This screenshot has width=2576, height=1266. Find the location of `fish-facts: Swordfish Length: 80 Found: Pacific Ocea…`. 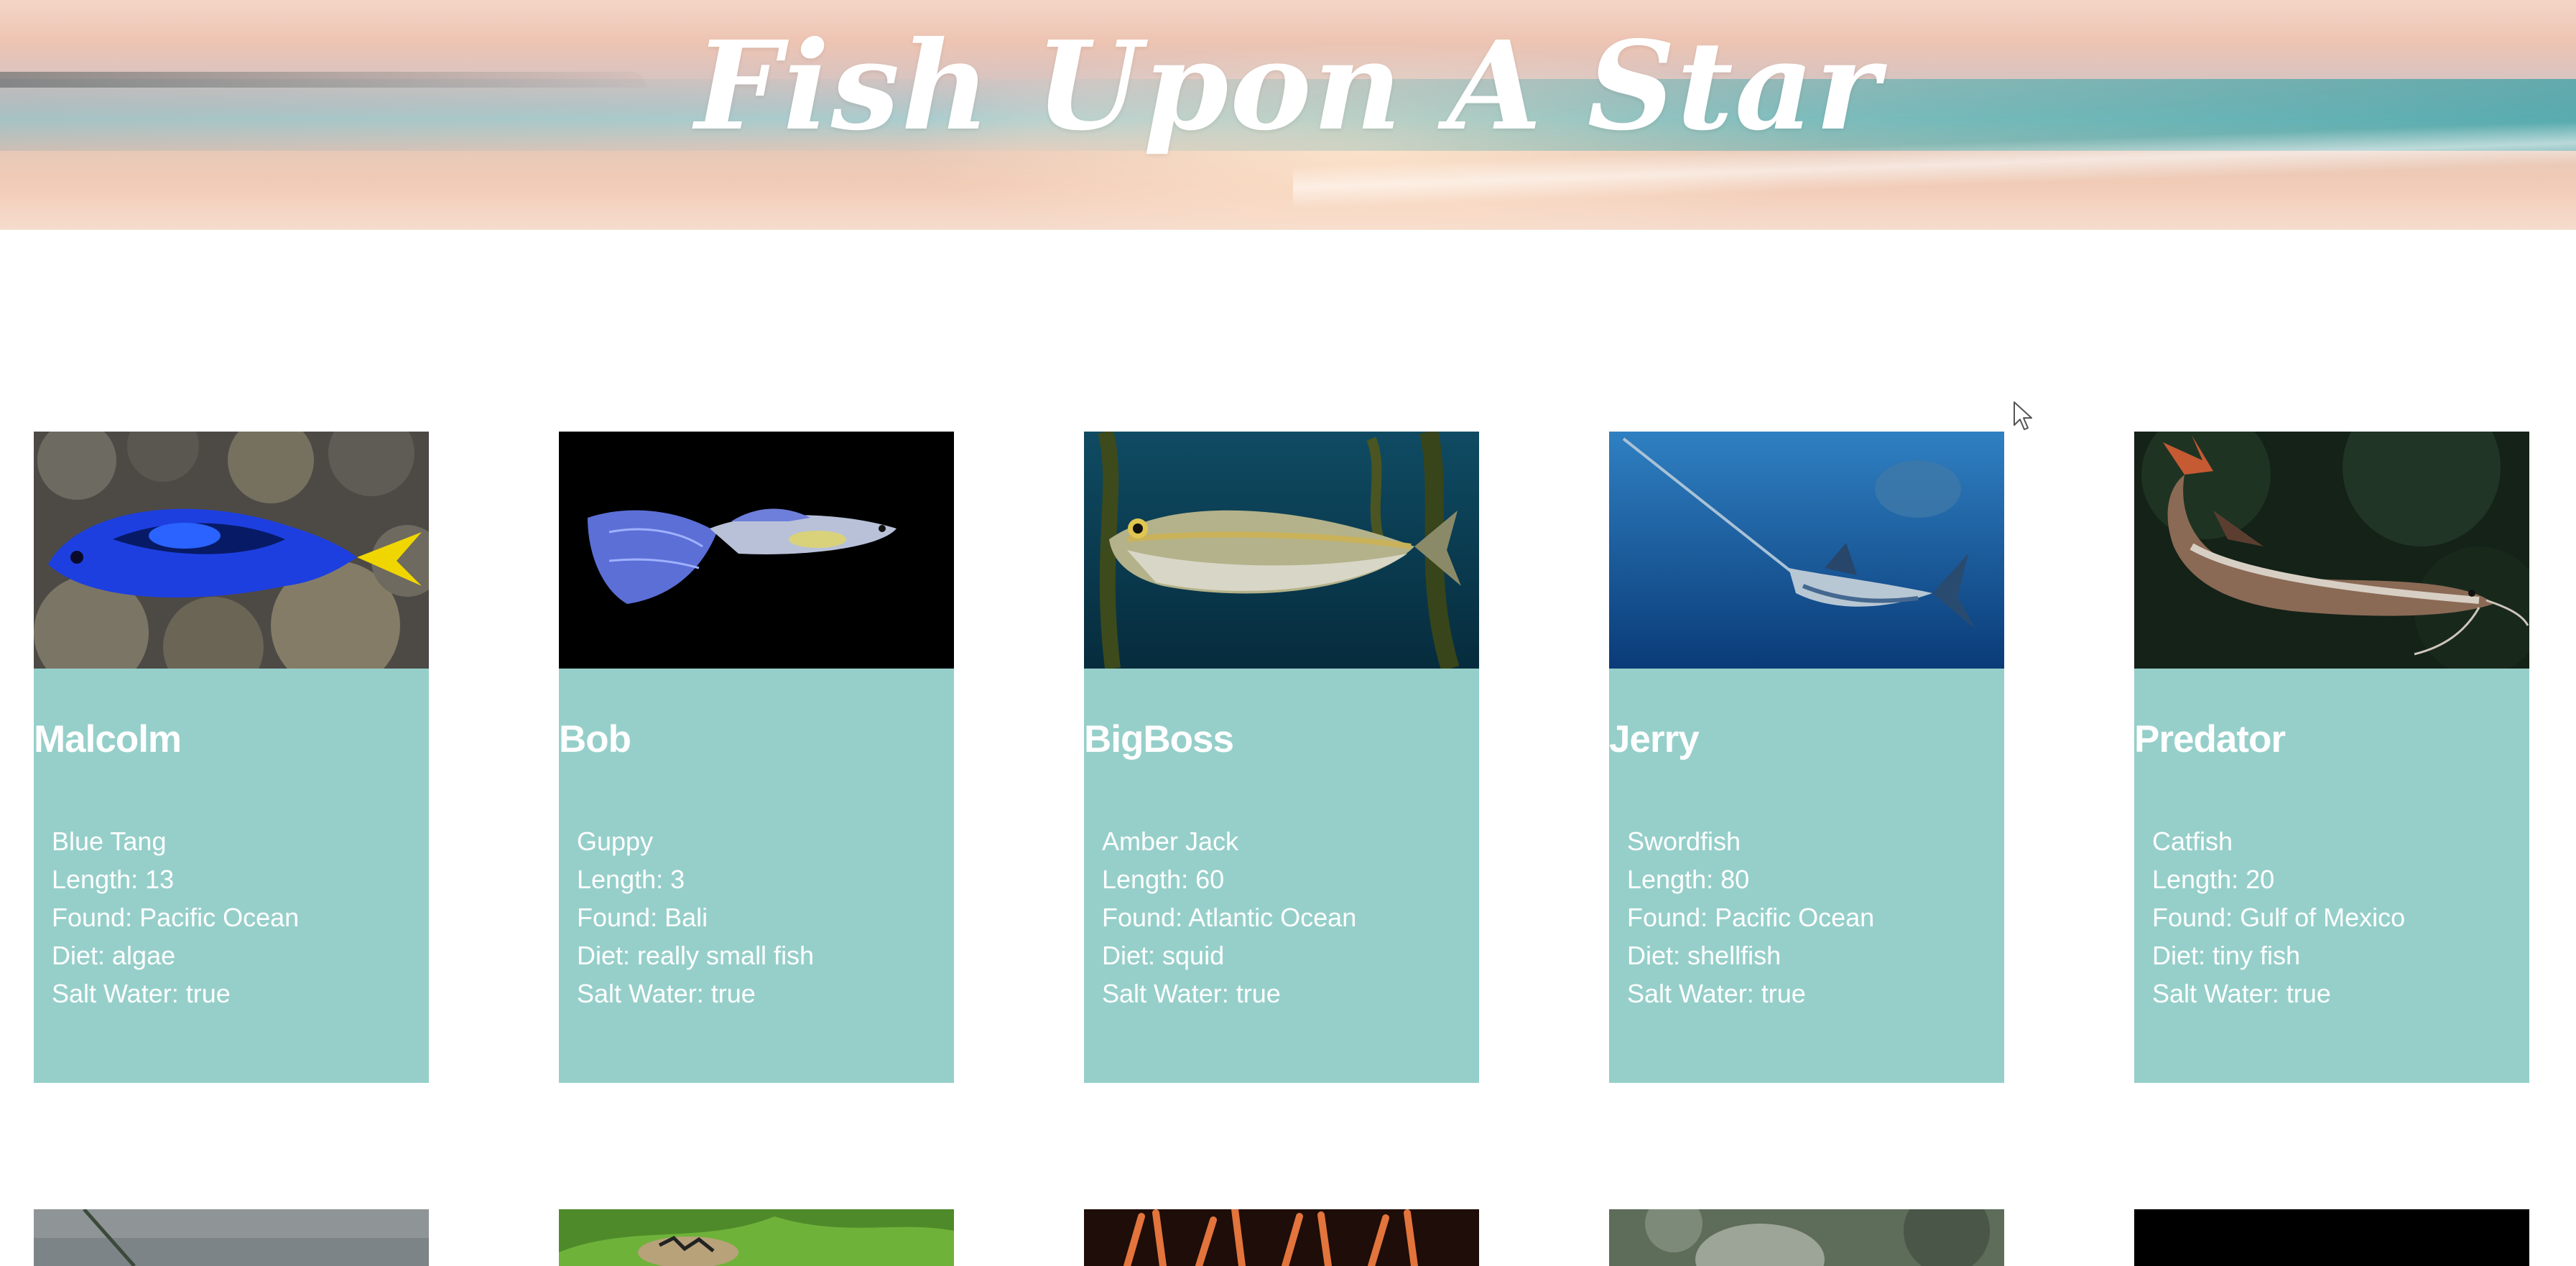

fish-facts: Swordfish Length: 80 Found: Pacific Ocea… is located at coordinates (1750, 917).